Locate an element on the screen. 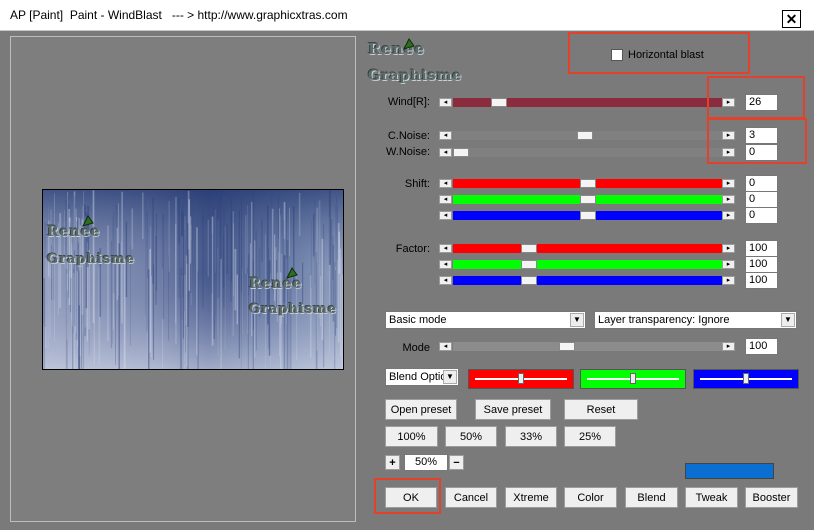 This screenshot has height=530, width=814. factor-blue-track is located at coordinates (587, 280).